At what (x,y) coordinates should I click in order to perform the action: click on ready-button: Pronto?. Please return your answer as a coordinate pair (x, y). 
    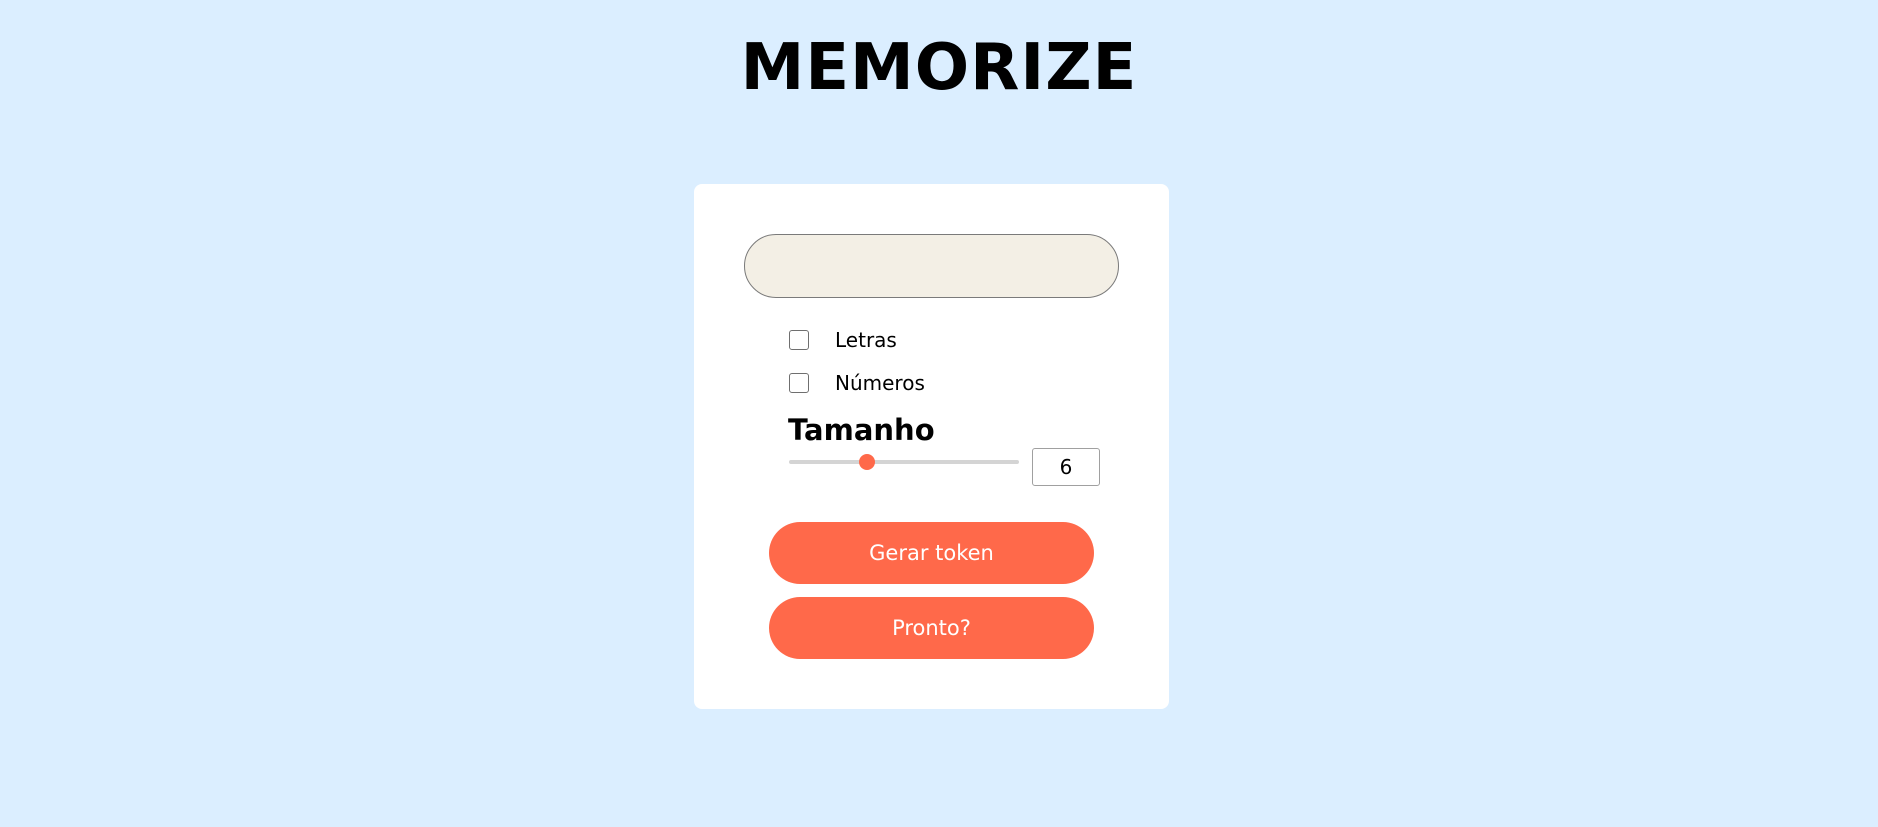
    Looking at the image, I should click on (931, 628).